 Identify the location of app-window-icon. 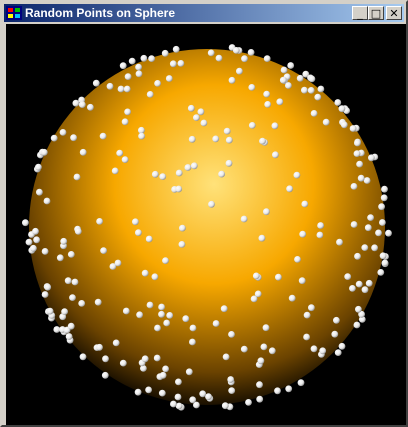
(14, 13).